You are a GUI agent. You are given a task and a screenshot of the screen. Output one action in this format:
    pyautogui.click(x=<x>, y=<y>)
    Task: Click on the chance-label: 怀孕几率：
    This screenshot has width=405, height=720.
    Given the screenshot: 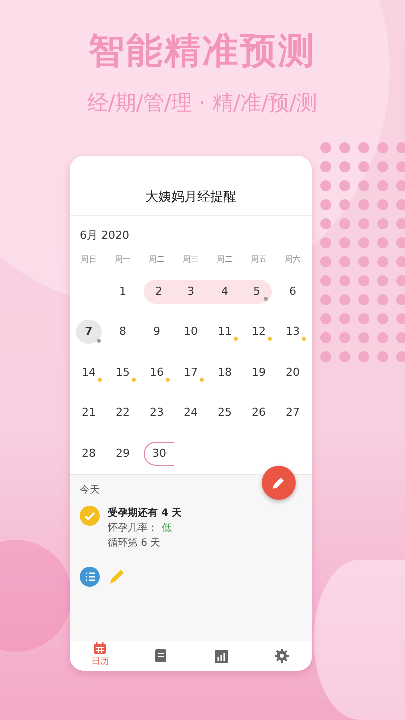 What is the action you would take?
    pyautogui.click(x=133, y=529)
    